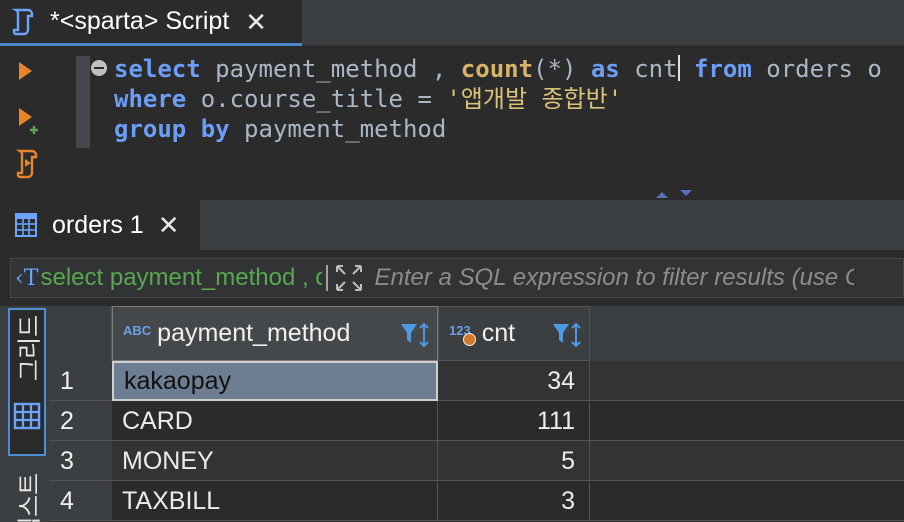 The image size is (904, 522). Describe the element at coordinates (614, 278) in the screenshot. I see `filter-expression-input` at that location.